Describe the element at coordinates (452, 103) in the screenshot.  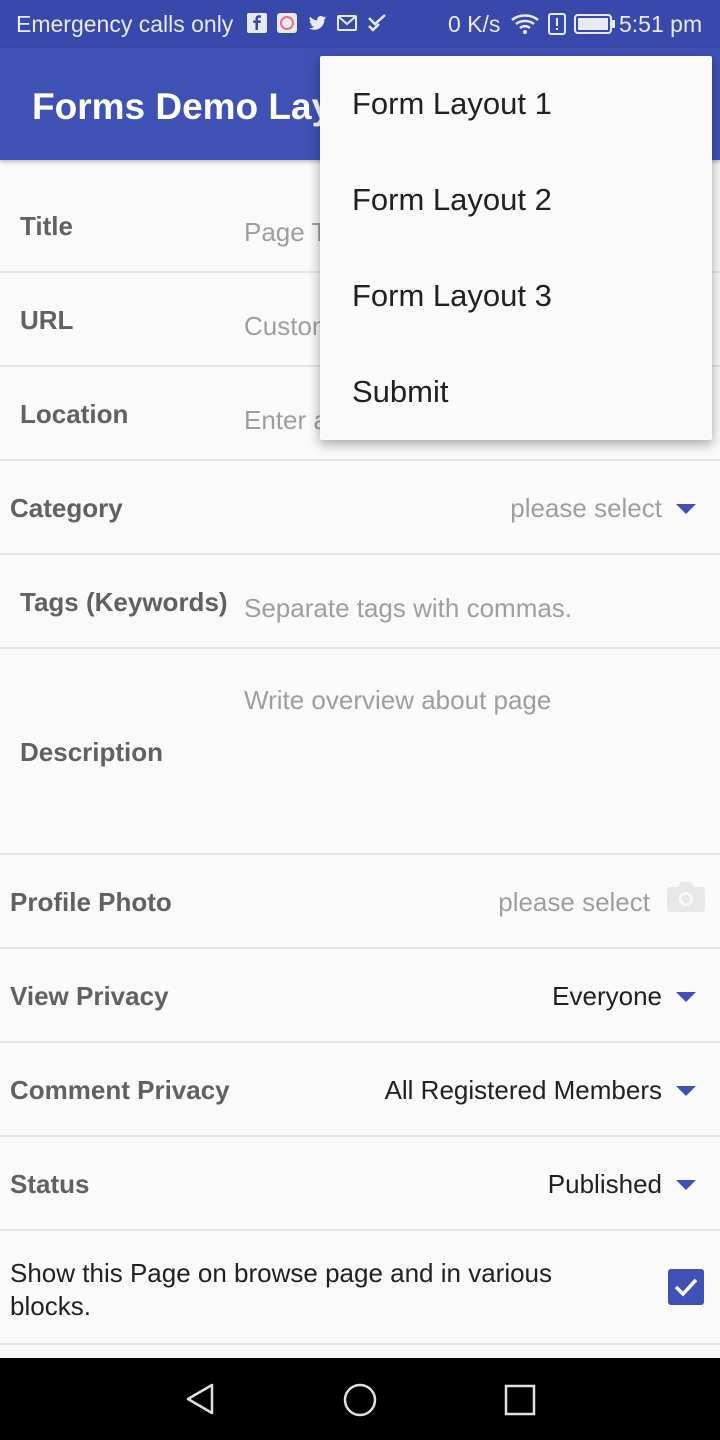
I see `menu-item-label: Form Layout 1` at that location.